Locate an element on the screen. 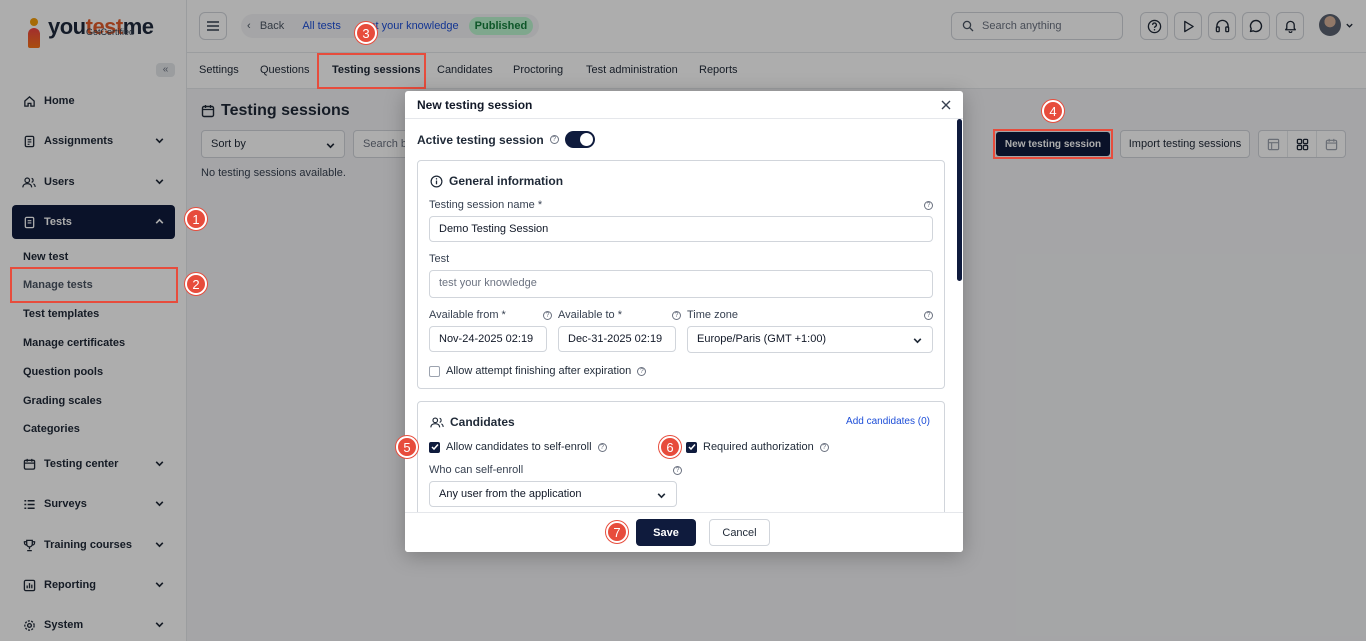 This screenshot has width=1366, height=641. required-auth-label: Required authorization is located at coordinates (758, 447).